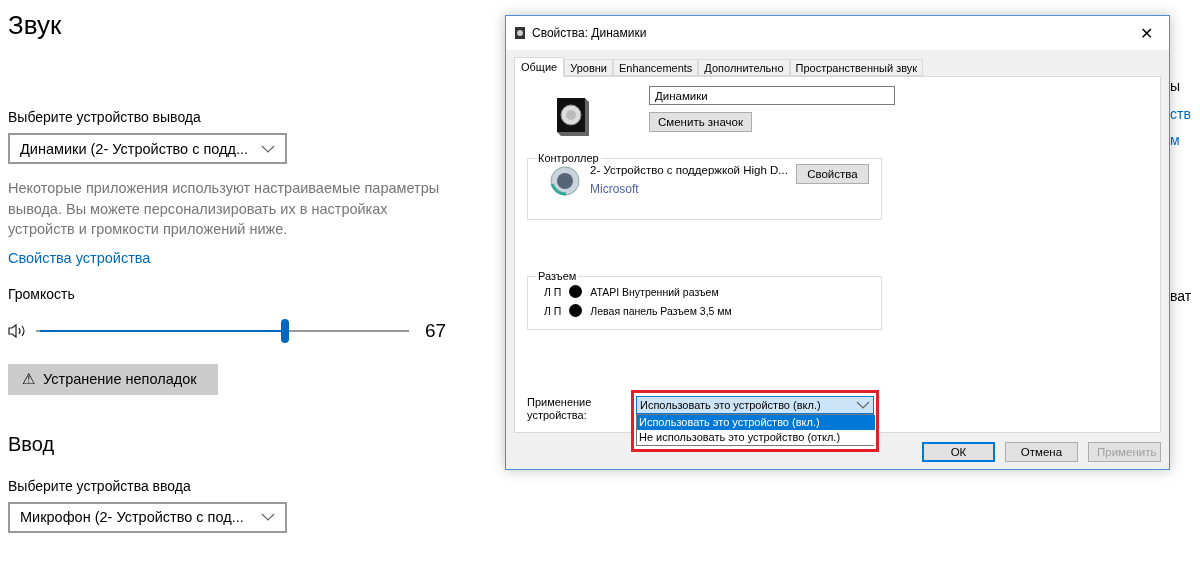  What do you see at coordinates (756, 437) in the screenshot?
I see `dropdown-option: Не использовать это устройство (откл.)` at bounding box center [756, 437].